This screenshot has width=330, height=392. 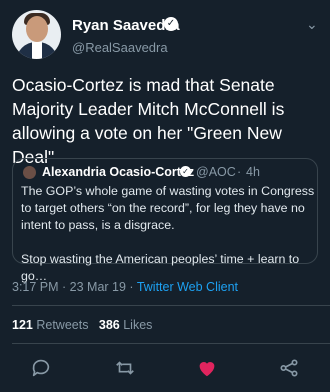 What do you see at coordinates (109, 325) in the screenshot?
I see `likes-count: 386` at bounding box center [109, 325].